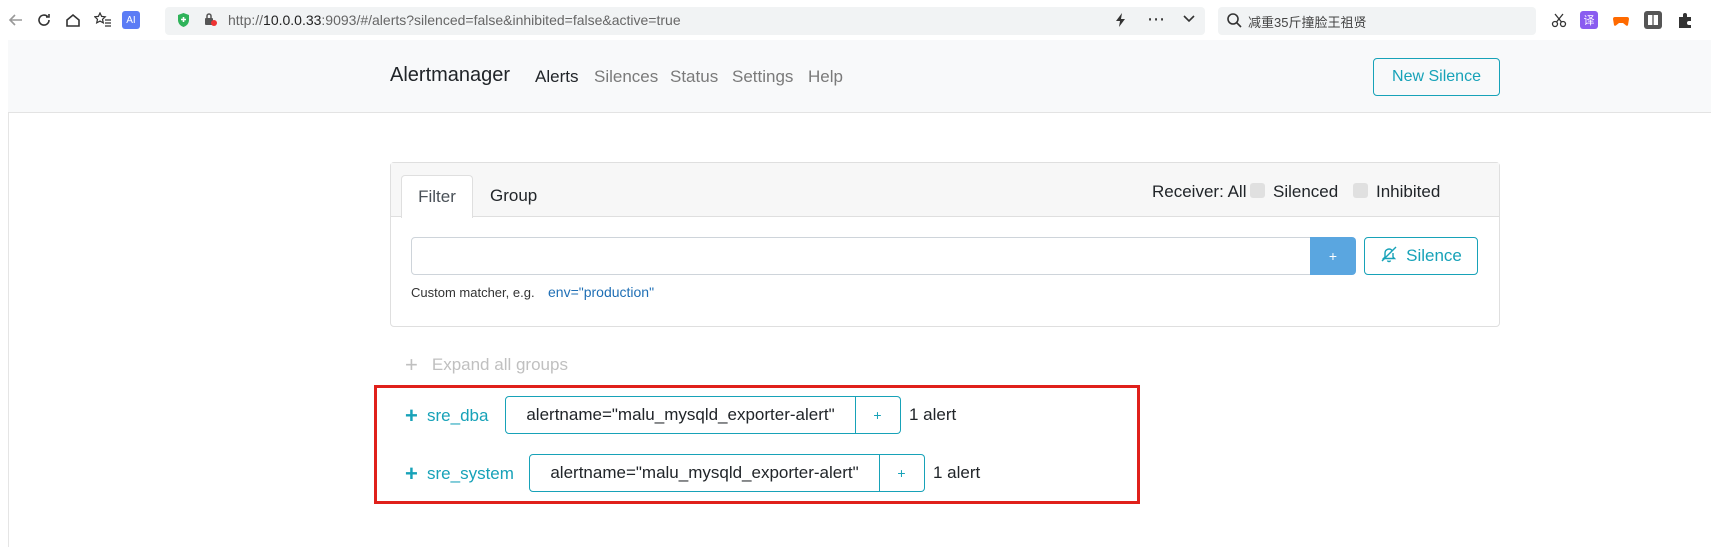 This screenshot has height=547, width=1711. Describe the element at coordinates (825, 77) in the screenshot. I see `nav-help: Help` at that location.